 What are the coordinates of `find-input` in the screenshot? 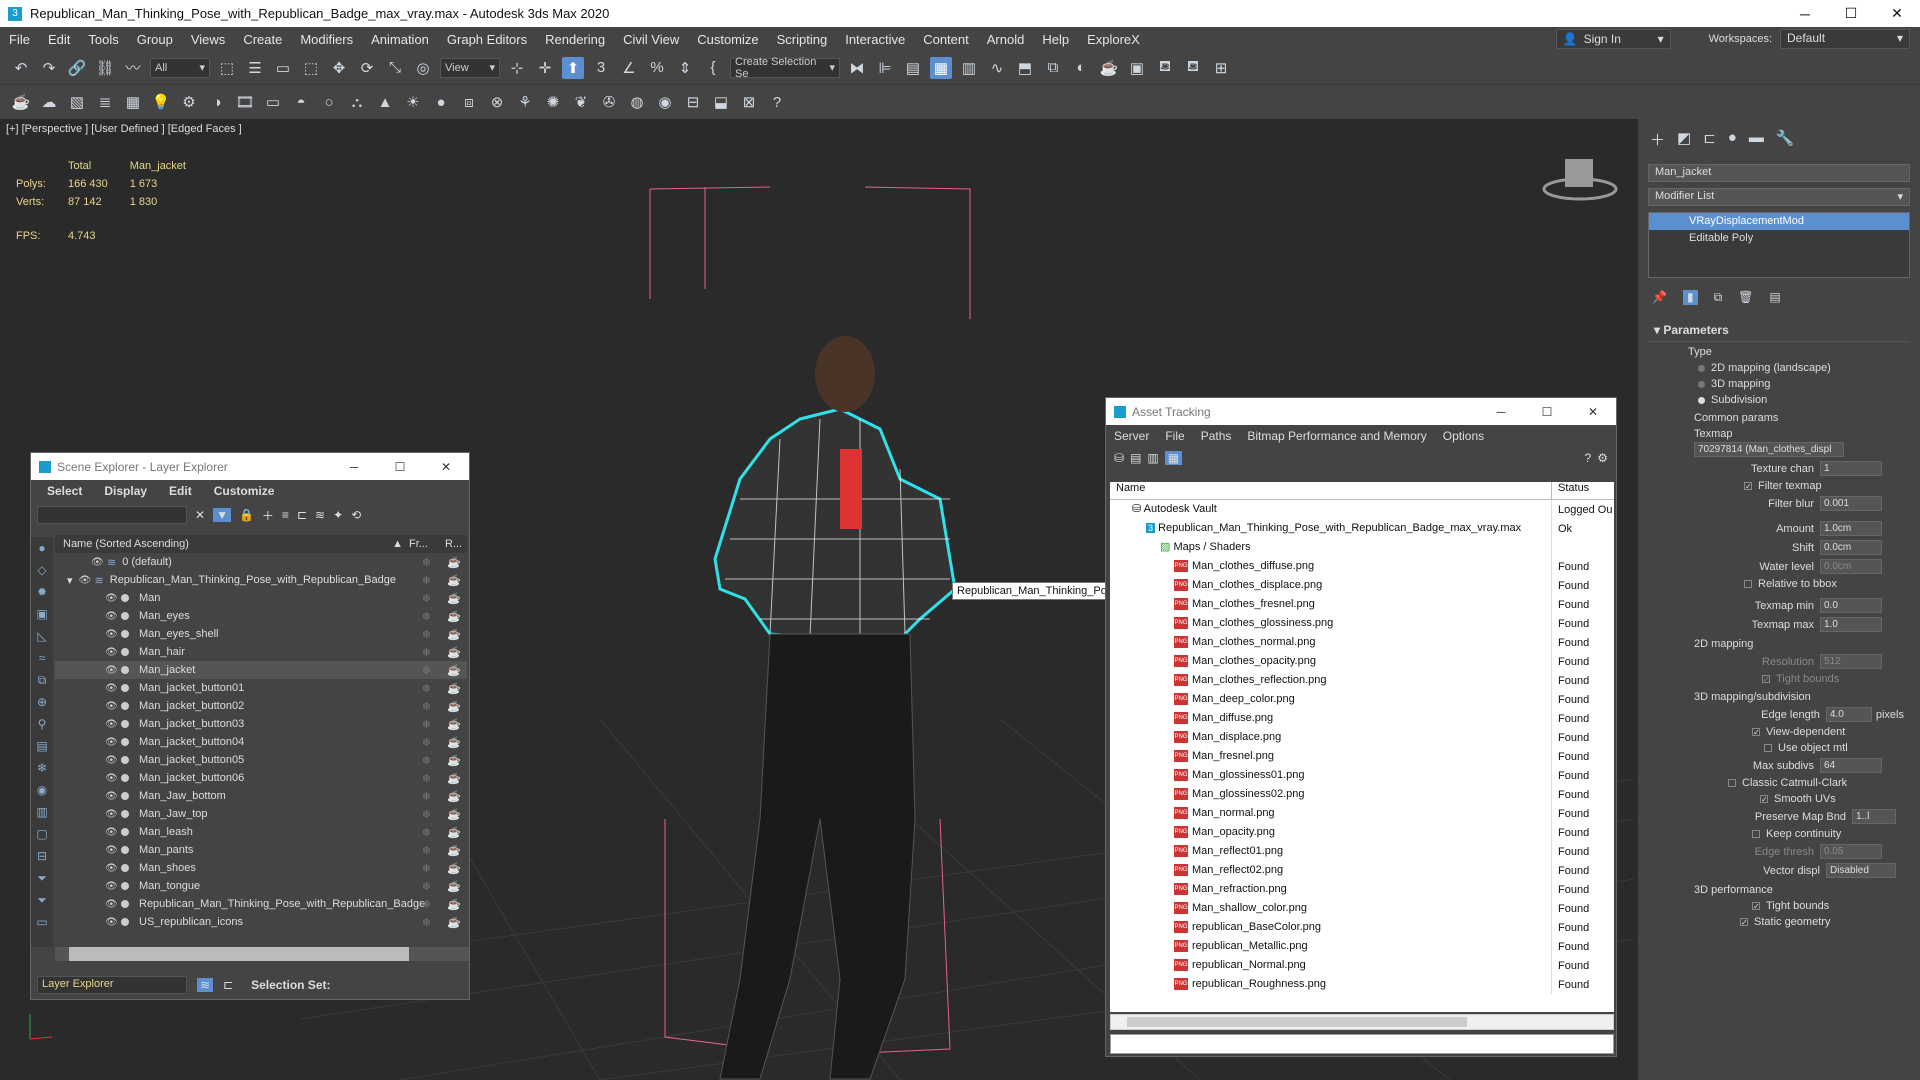 It's located at (112, 515).